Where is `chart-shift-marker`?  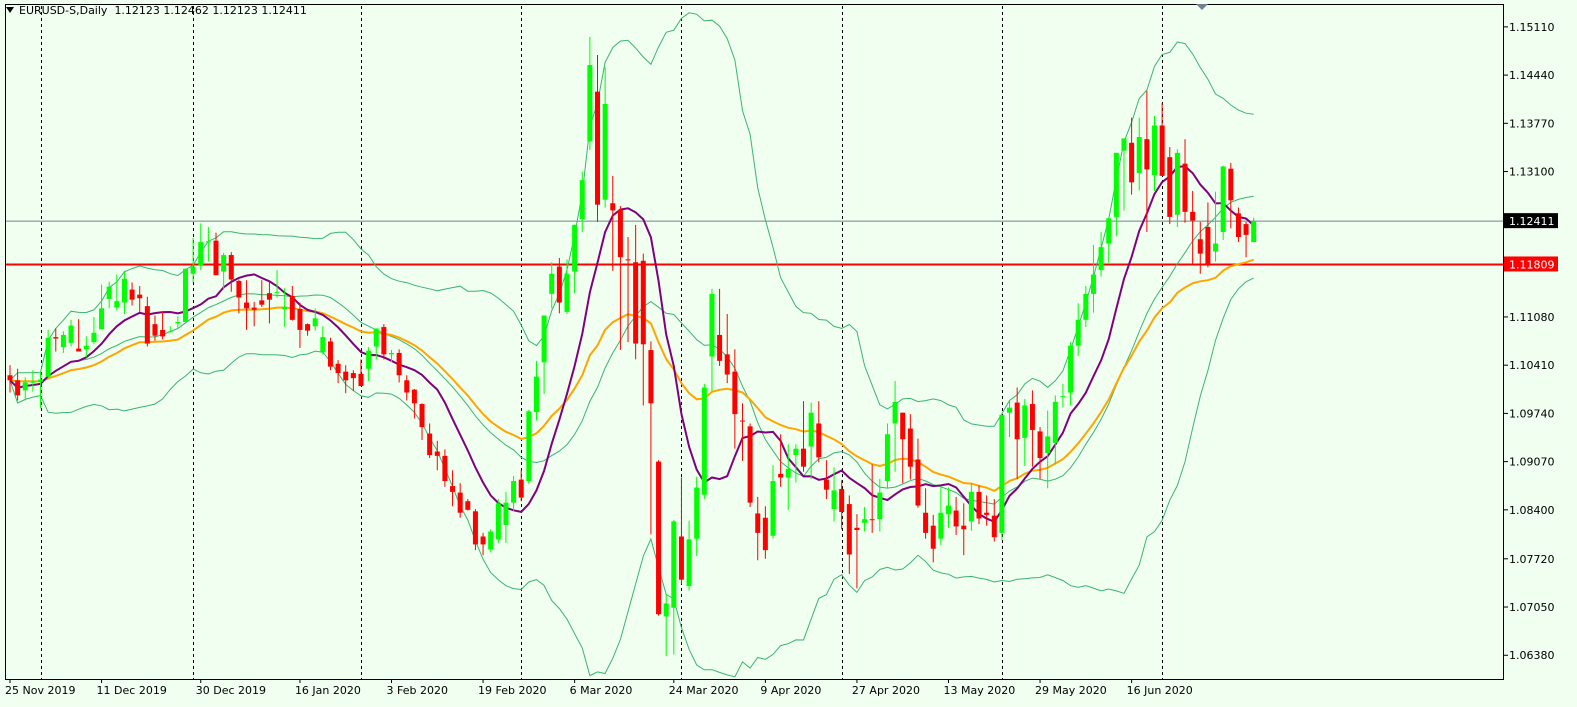 chart-shift-marker is located at coordinates (1202, 7).